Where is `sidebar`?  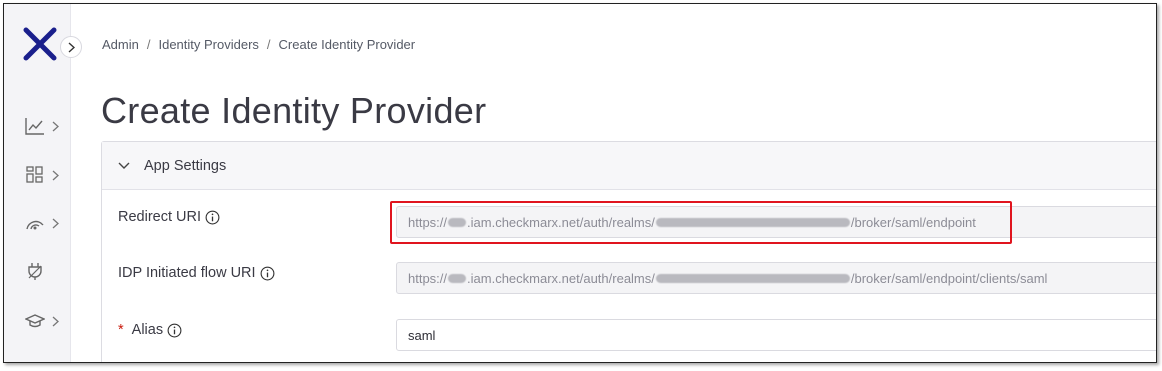 sidebar is located at coordinates (37, 183).